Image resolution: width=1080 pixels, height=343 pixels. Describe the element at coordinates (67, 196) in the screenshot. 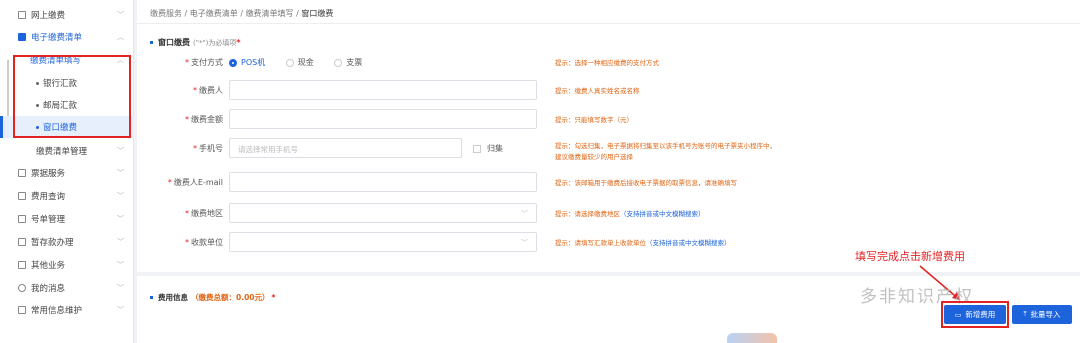

I see `sidebar-item-fee-query: 费用查询 ﹀` at that location.